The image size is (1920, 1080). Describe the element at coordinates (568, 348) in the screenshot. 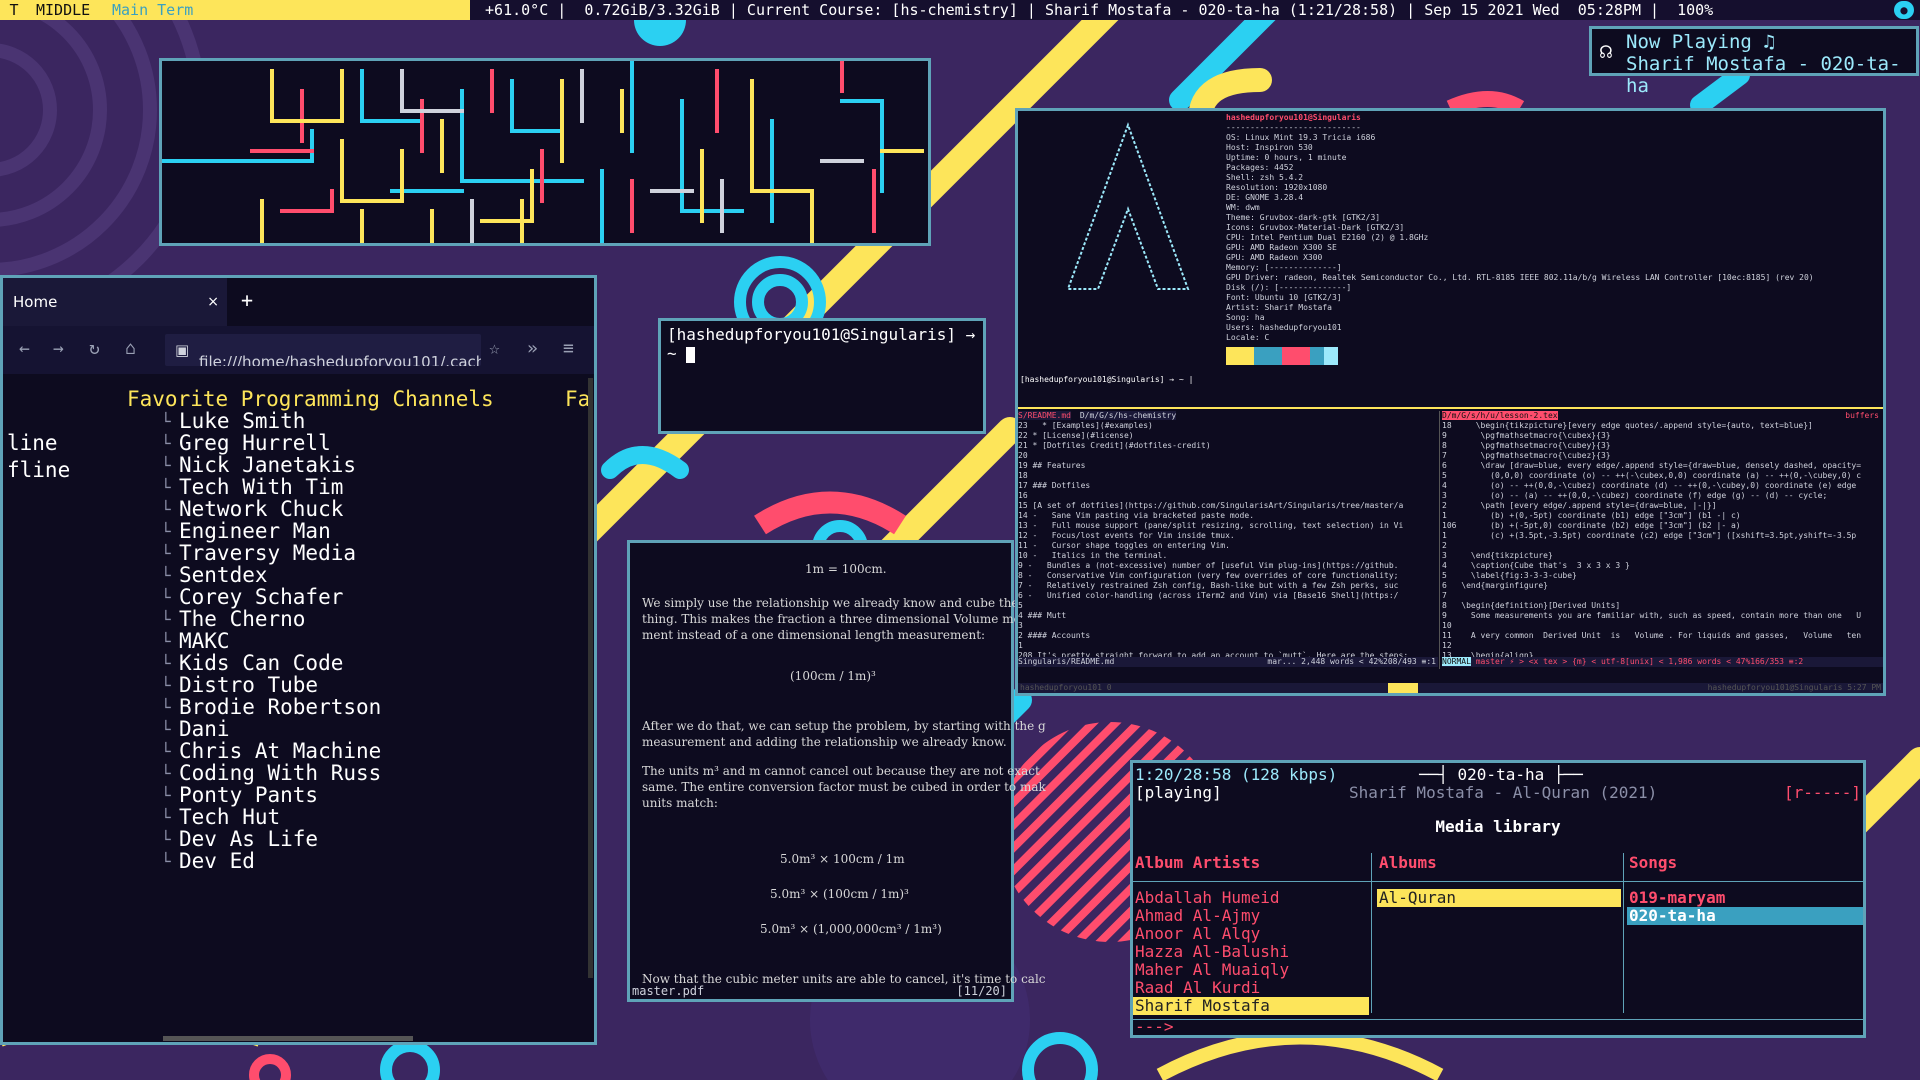

I see `menu-icon: ≡` at that location.